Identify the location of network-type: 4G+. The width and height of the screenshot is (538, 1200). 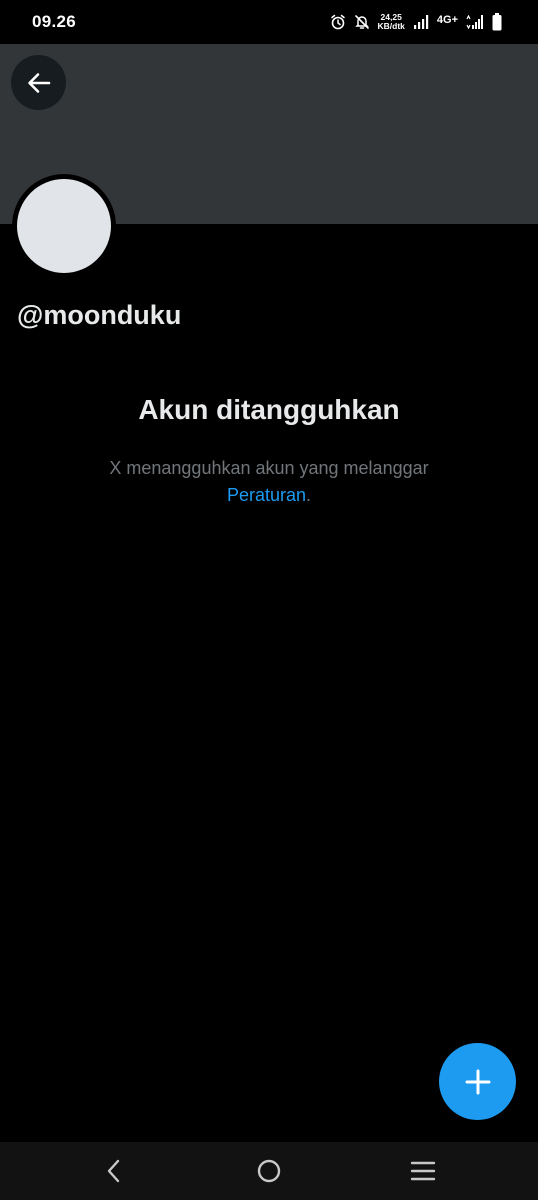
(447, 20).